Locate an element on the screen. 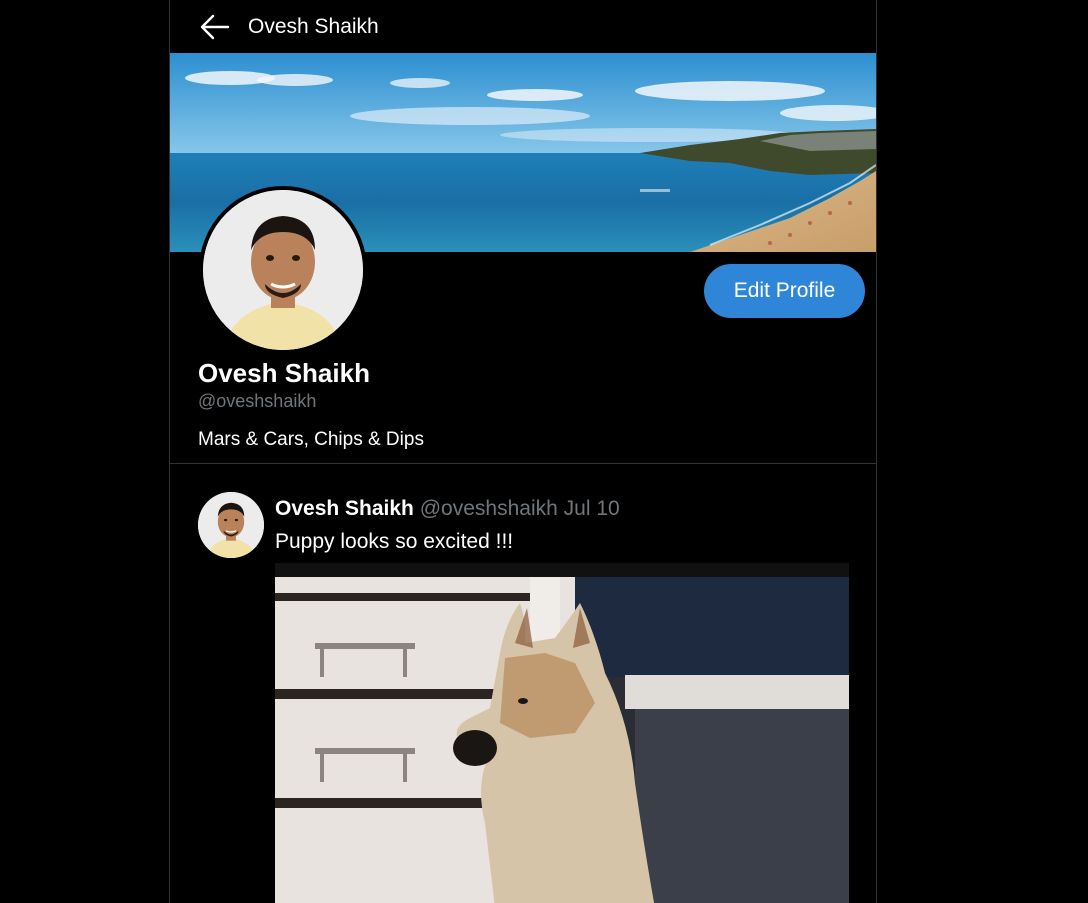 This screenshot has width=1088, height=903. edit-profile-button: Edit Profile is located at coordinates (784, 291).